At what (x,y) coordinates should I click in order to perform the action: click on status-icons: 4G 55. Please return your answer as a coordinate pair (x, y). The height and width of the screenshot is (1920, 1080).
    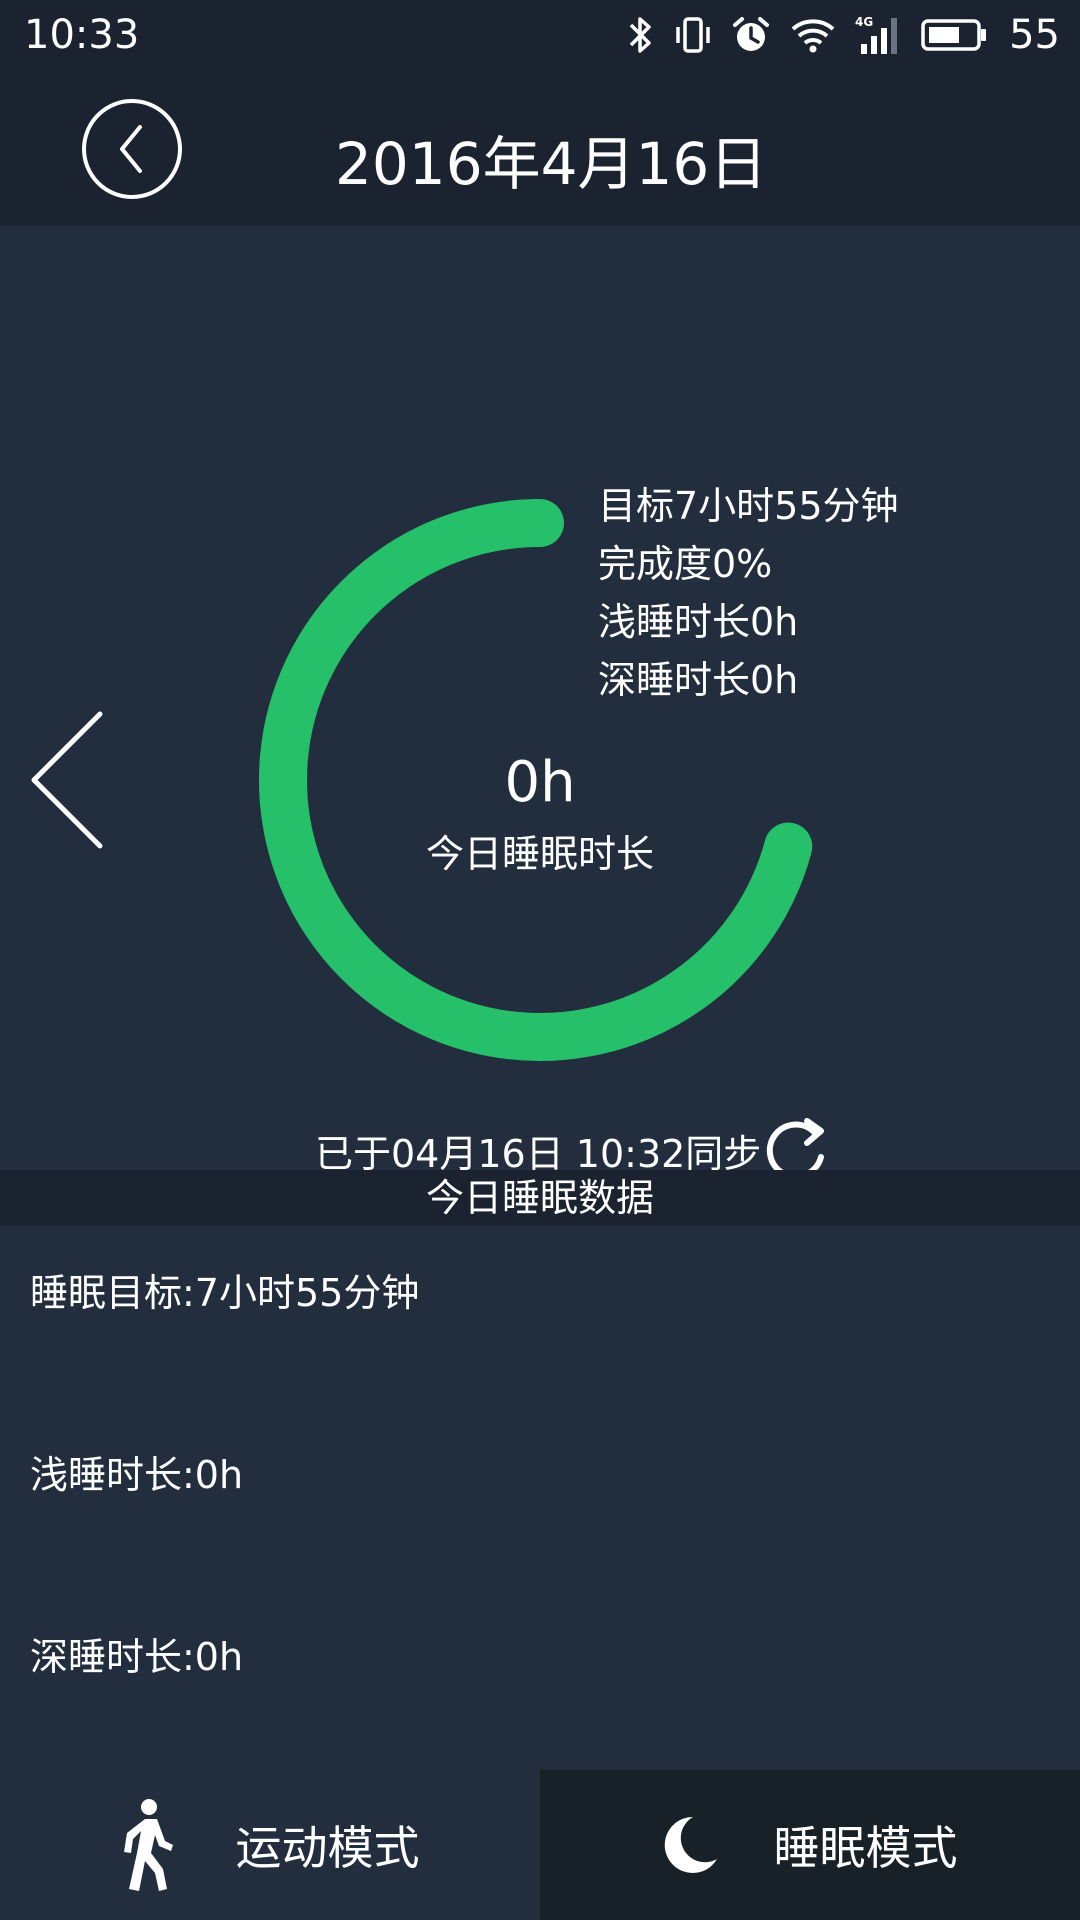
    Looking at the image, I should click on (842, 35).